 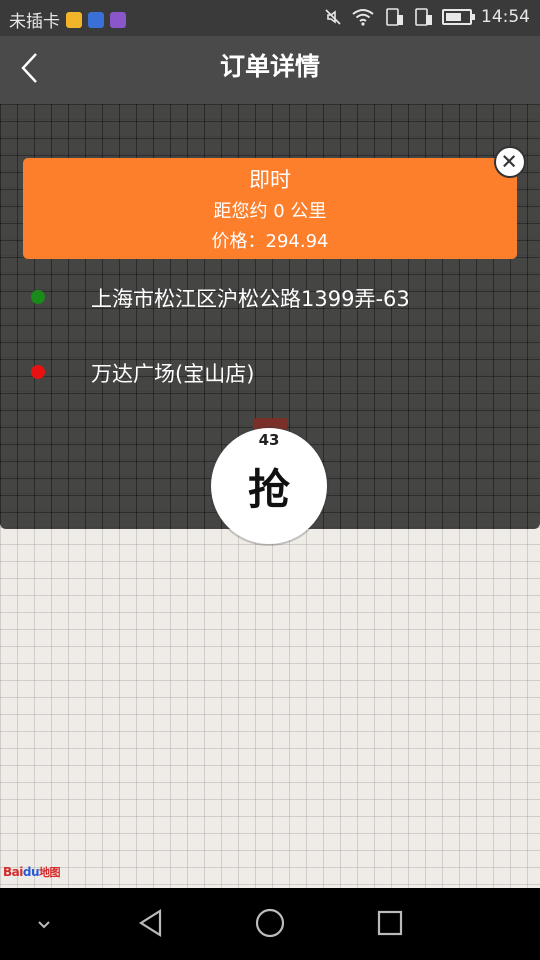 What do you see at coordinates (118, 19) in the screenshot?
I see `gallery-app-icon` at bounding box center [118, 19].